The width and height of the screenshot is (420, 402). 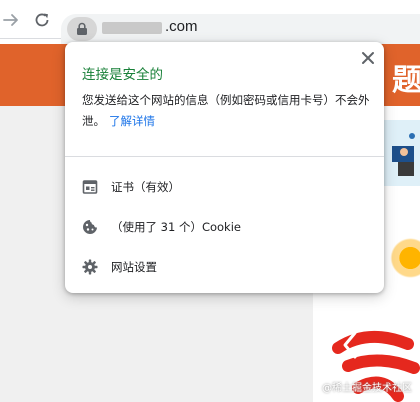 What do you see at coordinates (350, 345) in the screenshot?
I see `chevron-left-icon` at bounding box center [350, 345].